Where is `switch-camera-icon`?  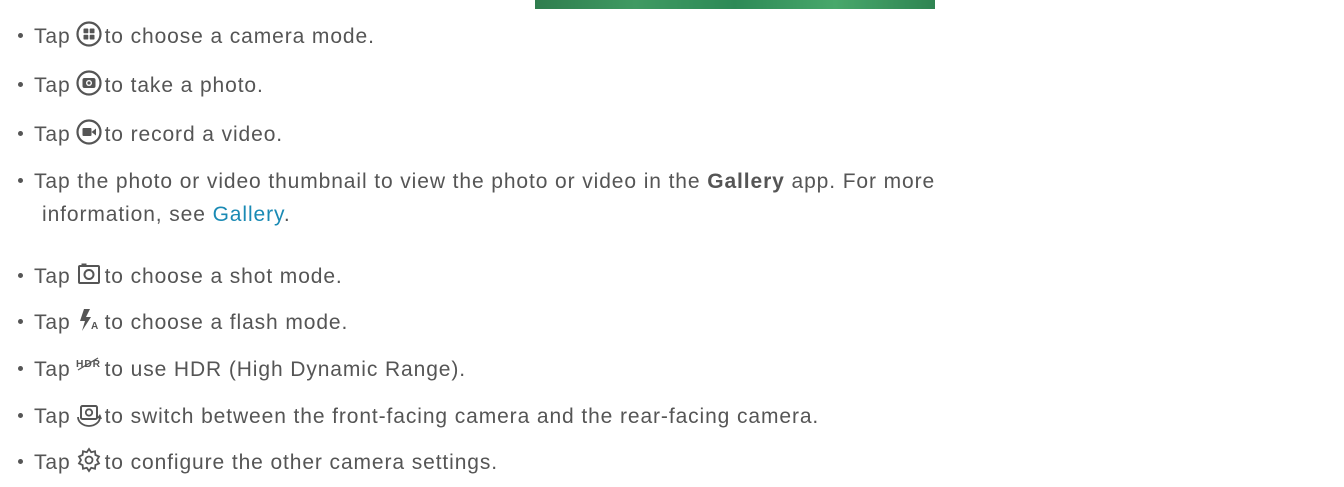 switch-camera-icon is located at coordinates (89, 414).